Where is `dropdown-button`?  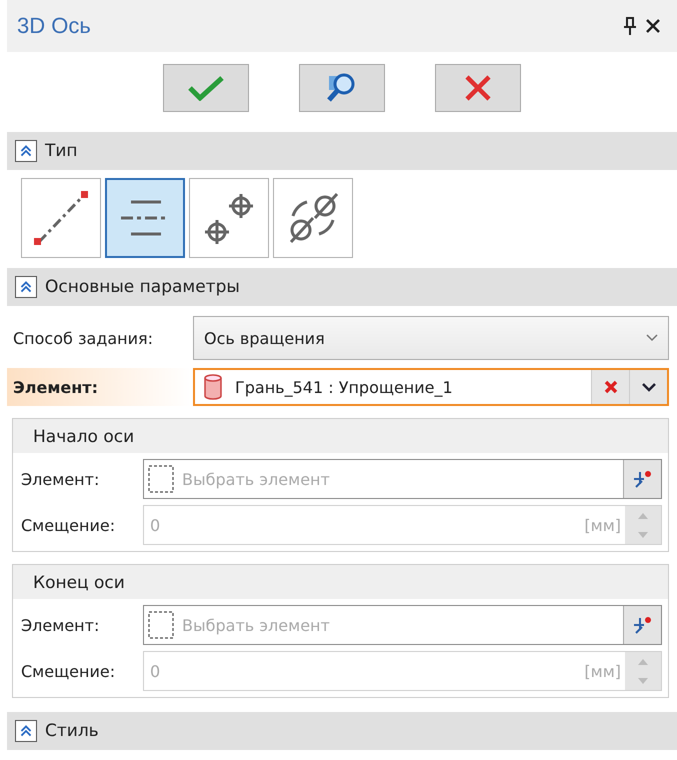
dropdown-button is located at coordinates (648, 387).